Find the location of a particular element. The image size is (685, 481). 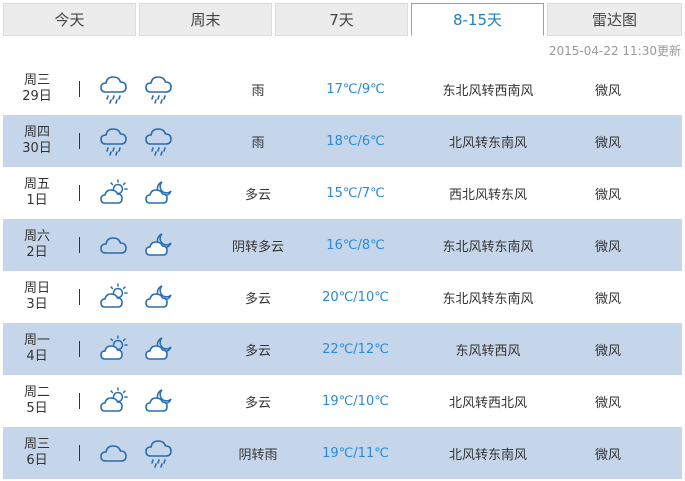

wind-direction: 东风转西风 is located at coordinates (488, 351).